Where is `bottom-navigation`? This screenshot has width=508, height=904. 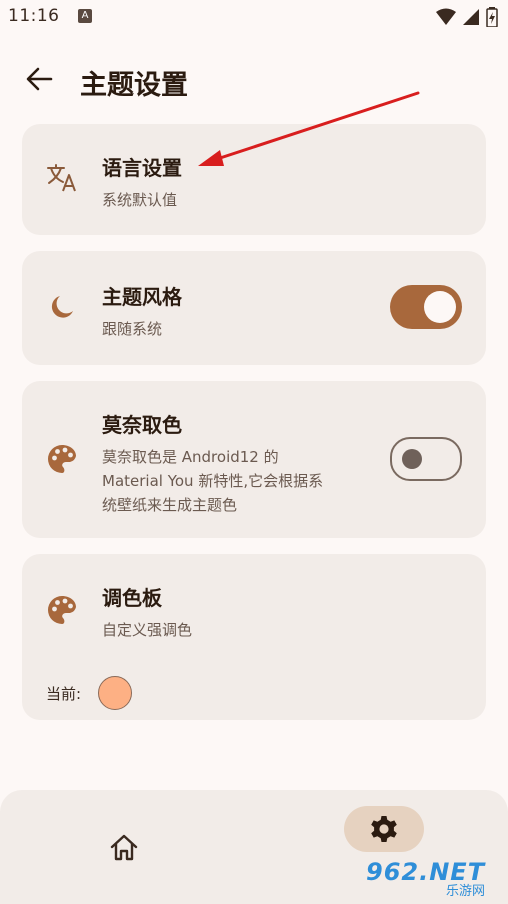
bottom-navigation is located at coordinates (254, 847).